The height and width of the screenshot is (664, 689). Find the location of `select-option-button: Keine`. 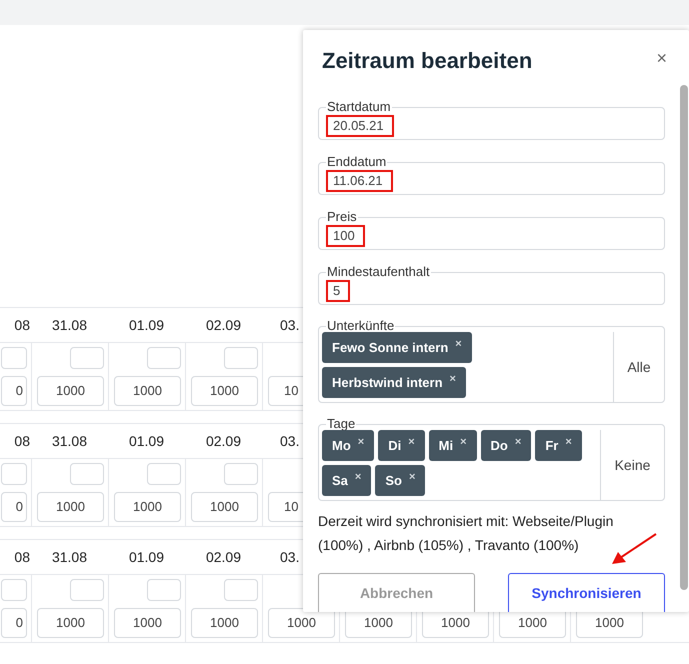

select-option-button: Keine is located at coordinates (632, 465).